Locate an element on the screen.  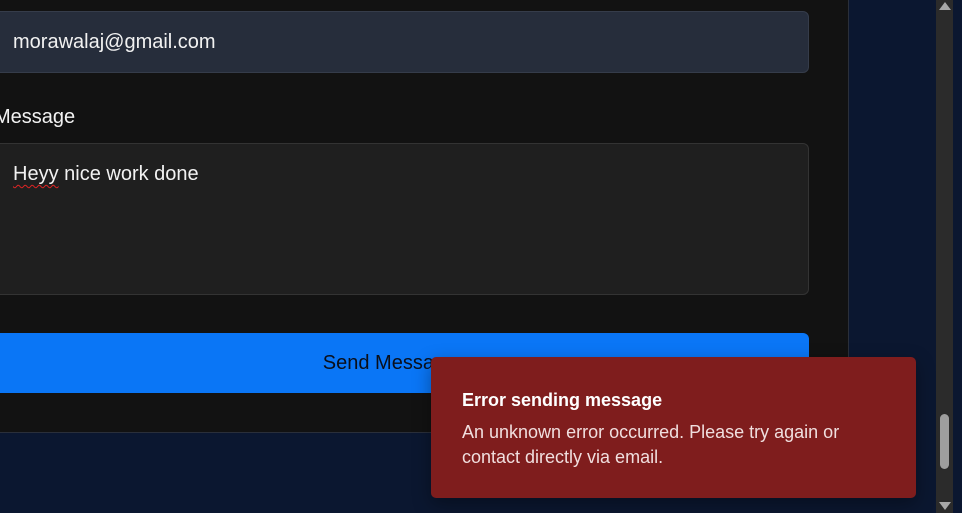
page-edge is located at coordinates (957, 256).